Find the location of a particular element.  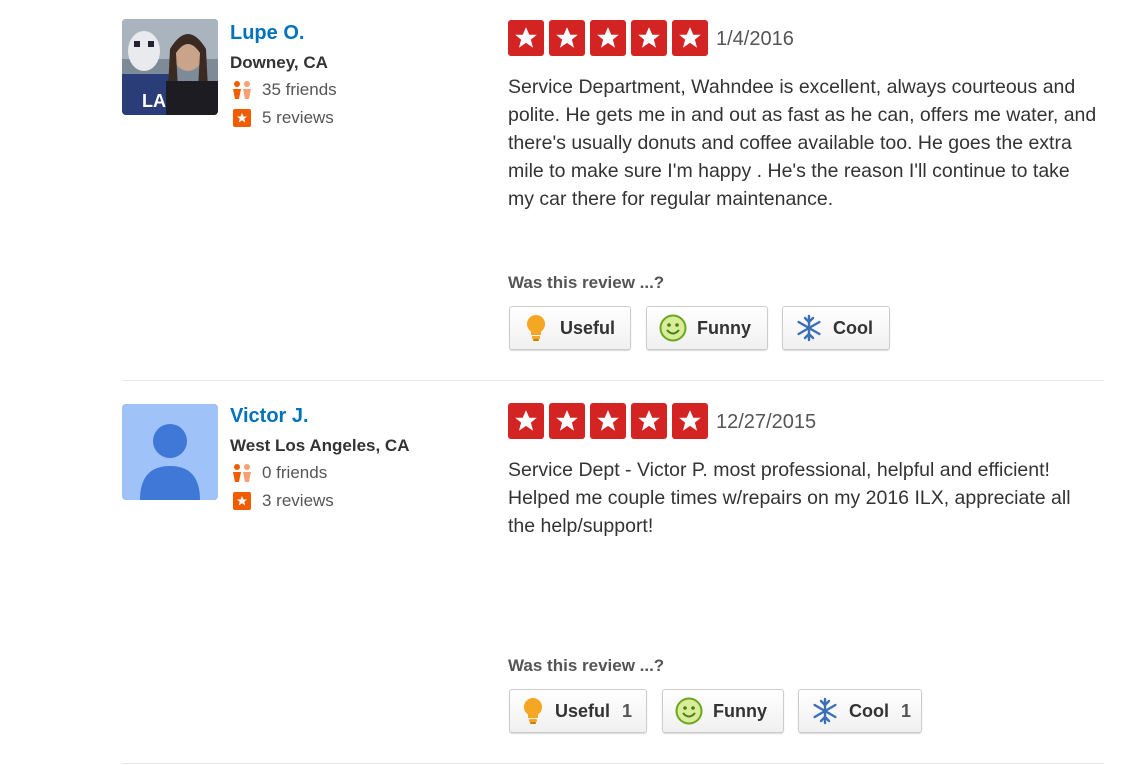

useful-count: 1 is located at coordinates (626, 710).